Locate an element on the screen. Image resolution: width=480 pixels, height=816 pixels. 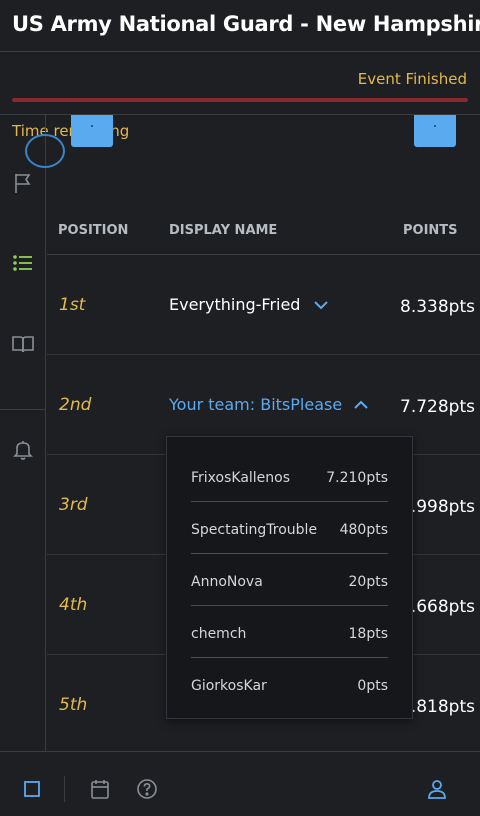
row-position: 2nd is located at coordinates (75, 405).